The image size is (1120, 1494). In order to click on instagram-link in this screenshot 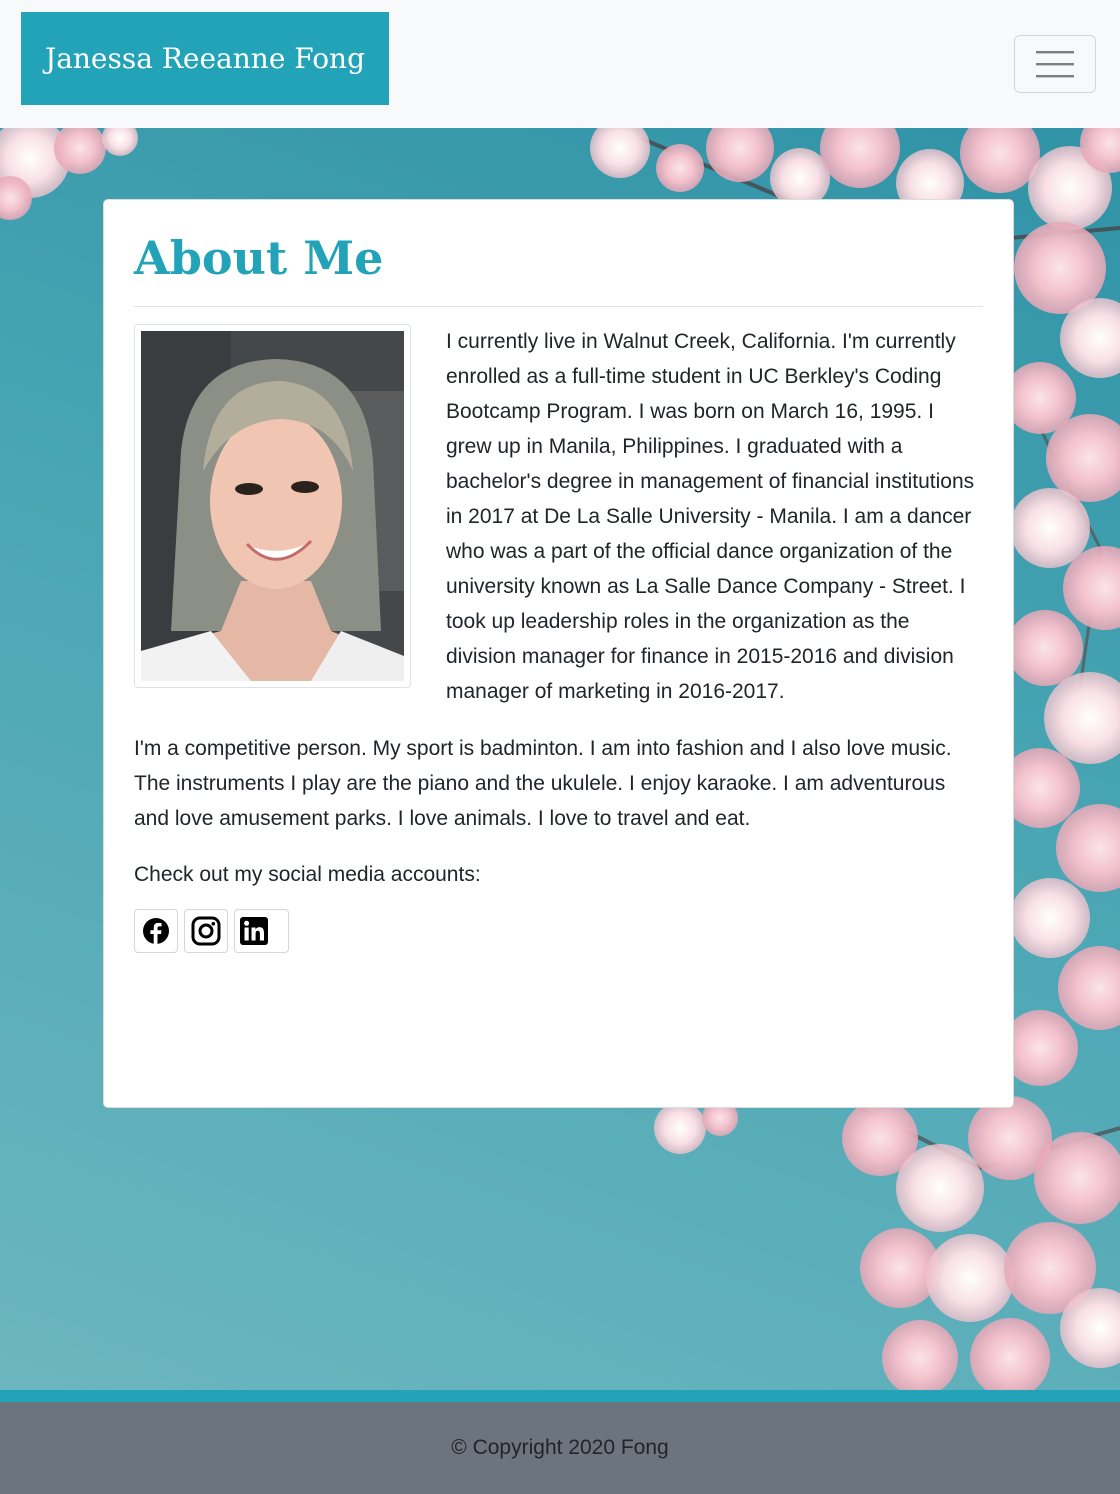, I will do `click(206, 931)`.